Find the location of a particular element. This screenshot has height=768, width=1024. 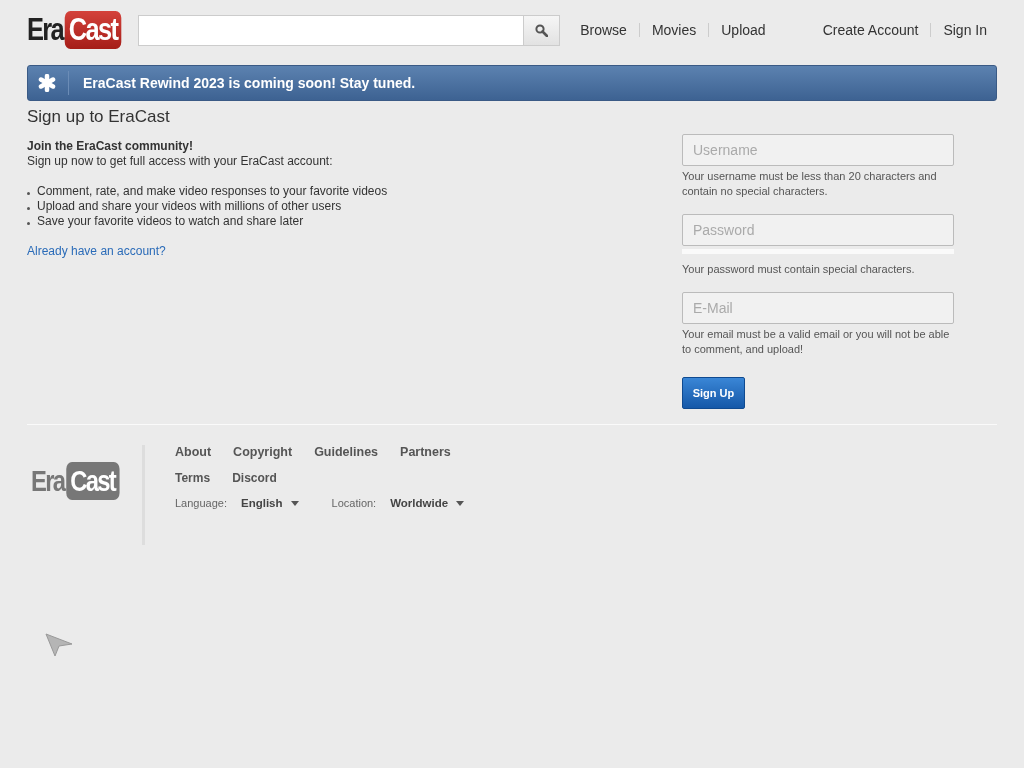

dropdown: Worldwide is located at coordinates (427, 503).